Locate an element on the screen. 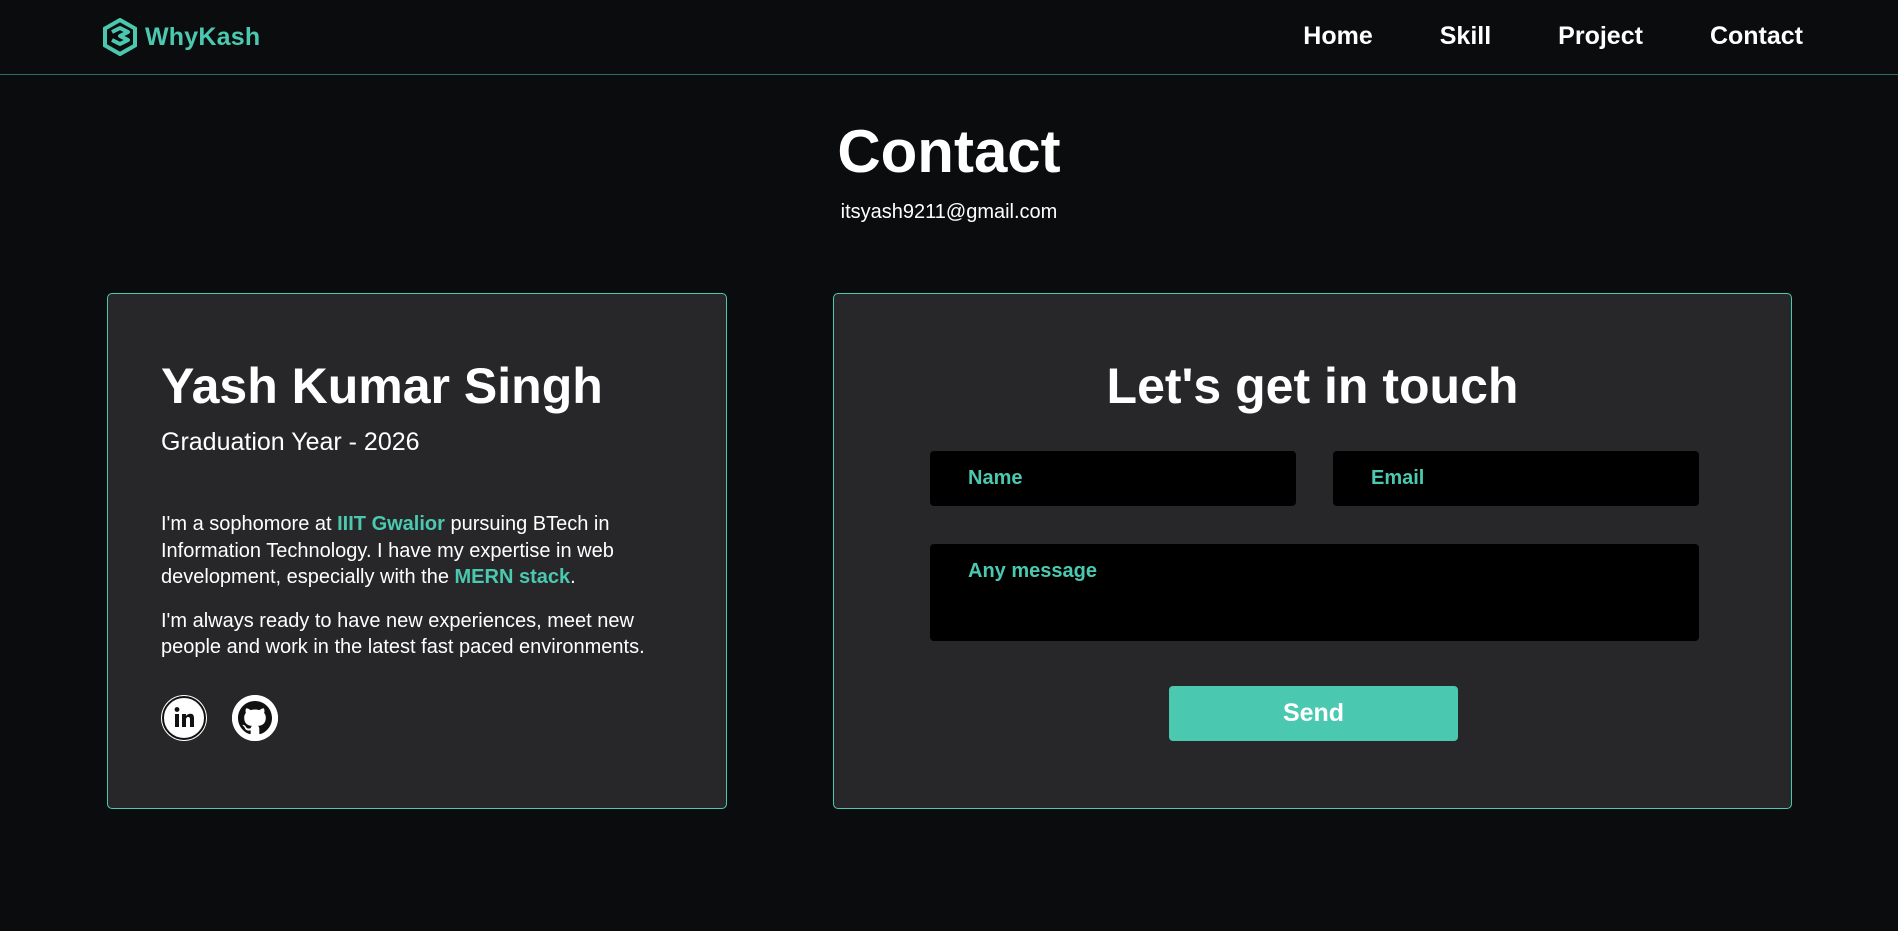 This screenshot has width=1898, height=931. contact-email: itsyash9211@gmail.com is located at coordinates (949, 212).